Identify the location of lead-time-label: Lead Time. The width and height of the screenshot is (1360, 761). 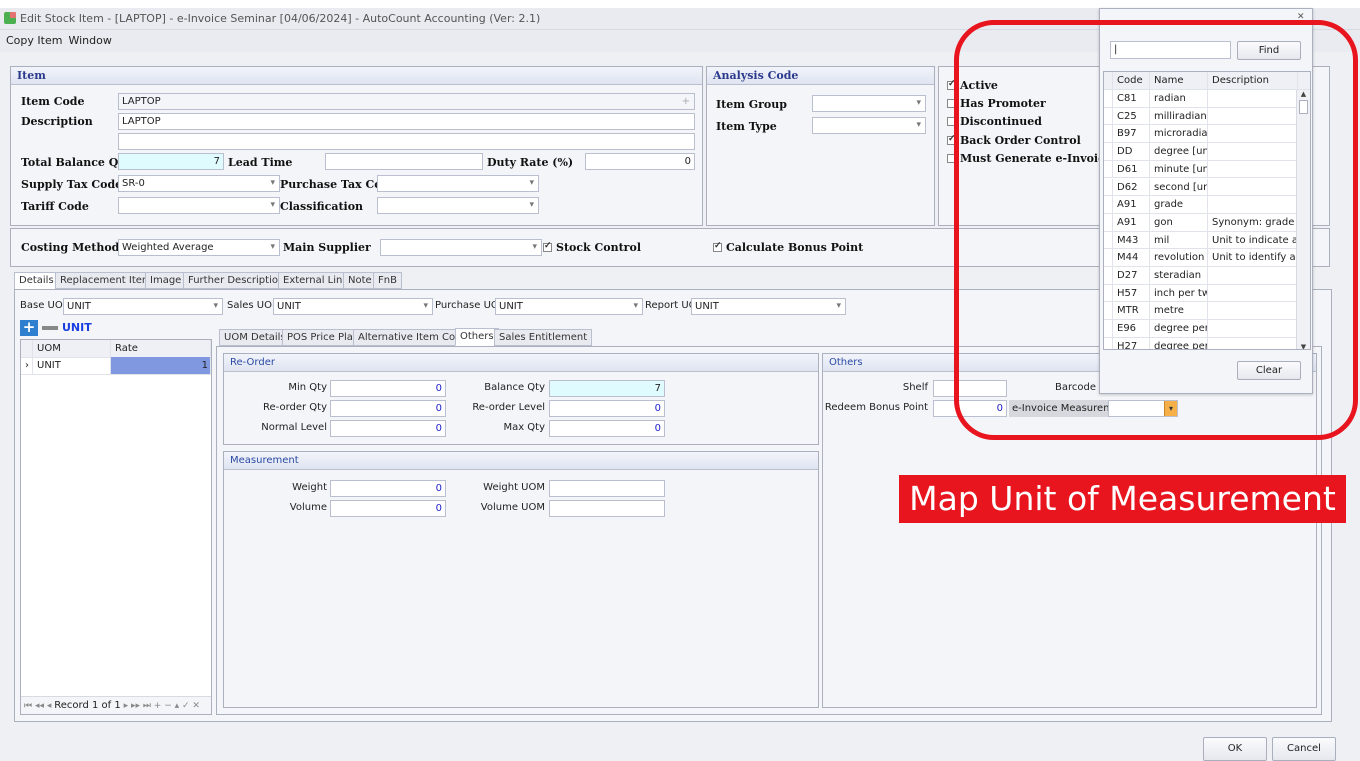
(260, 162).